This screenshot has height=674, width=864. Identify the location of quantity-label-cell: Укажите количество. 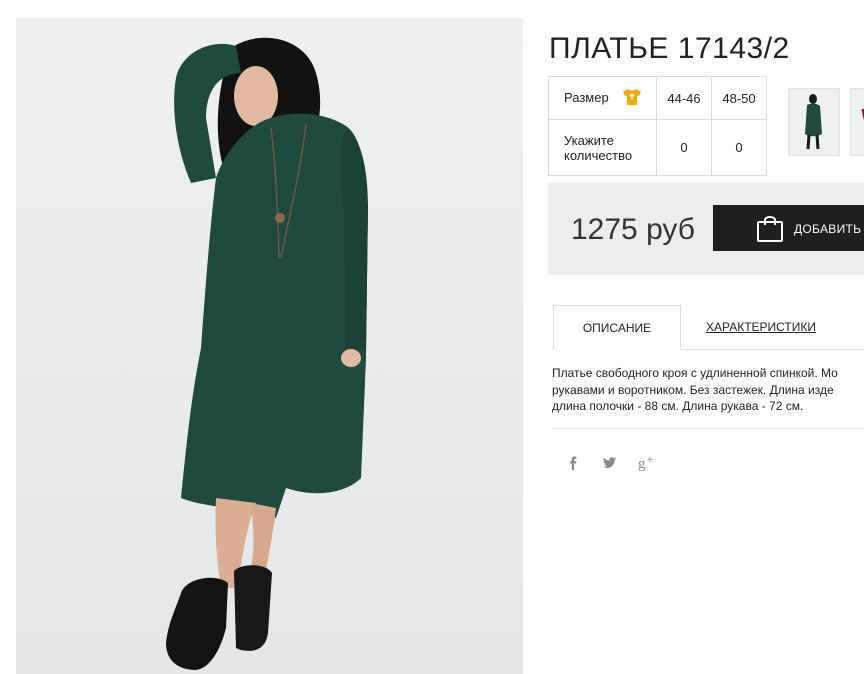
(602, 147).